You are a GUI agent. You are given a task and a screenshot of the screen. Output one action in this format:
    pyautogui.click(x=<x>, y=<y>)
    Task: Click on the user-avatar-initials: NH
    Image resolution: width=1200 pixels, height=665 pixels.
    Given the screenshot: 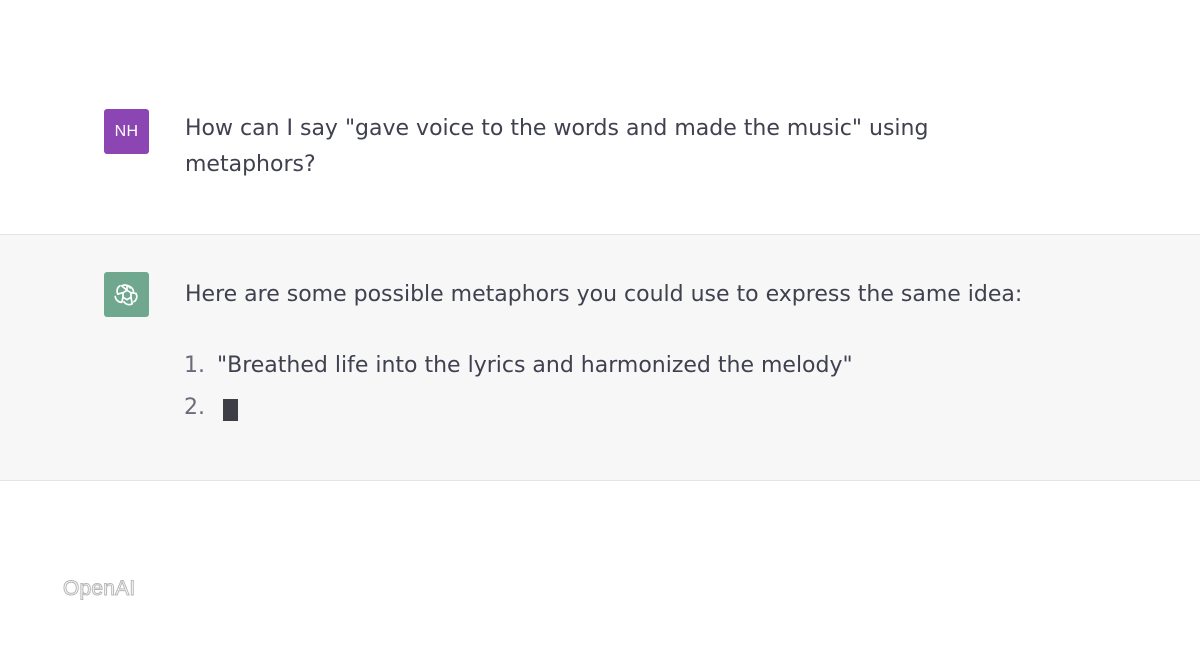 What is the action you would take?
    pyautogui.click(x=126, y=131)
    